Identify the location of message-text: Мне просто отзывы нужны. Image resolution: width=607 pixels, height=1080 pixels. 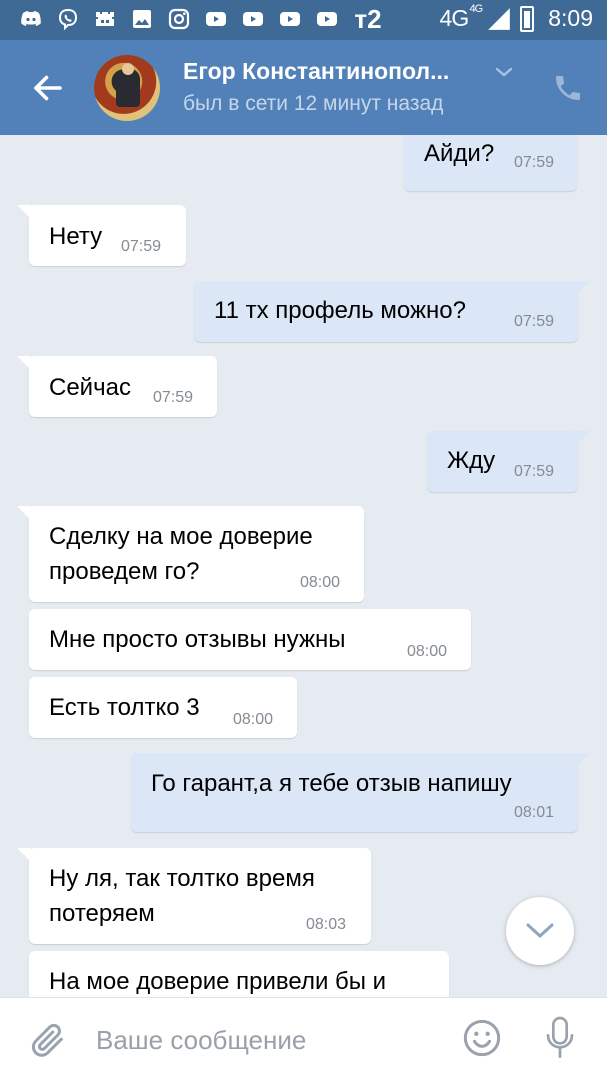
(197, 639).